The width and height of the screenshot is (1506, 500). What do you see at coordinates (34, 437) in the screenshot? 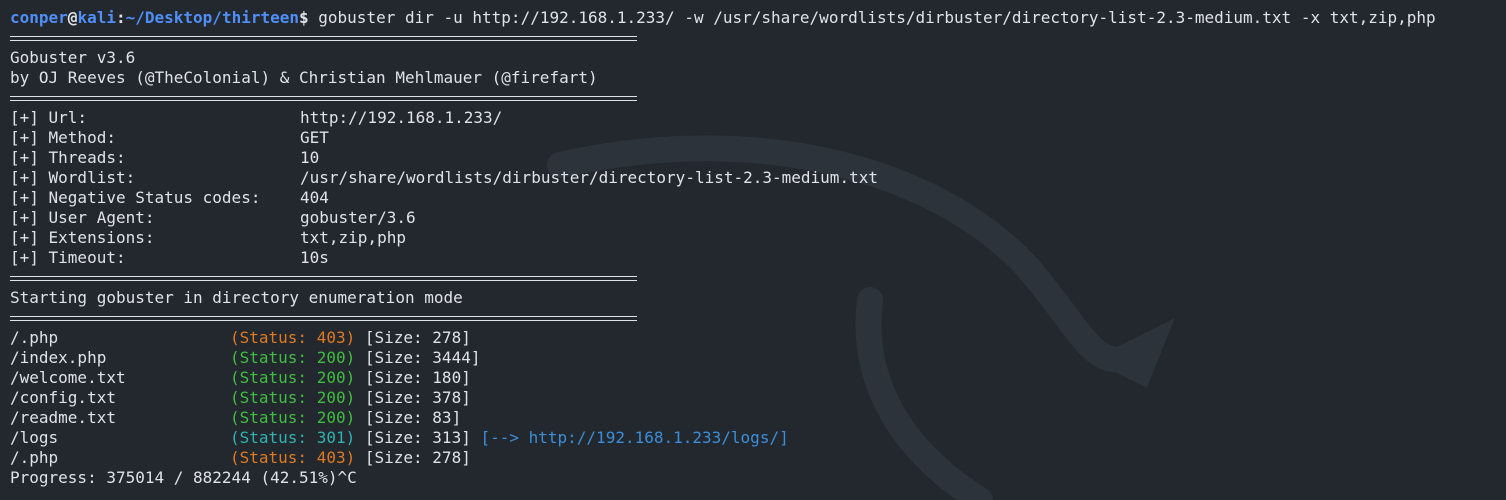
I see `result-path: /logs` at bounding box center [34, 437].